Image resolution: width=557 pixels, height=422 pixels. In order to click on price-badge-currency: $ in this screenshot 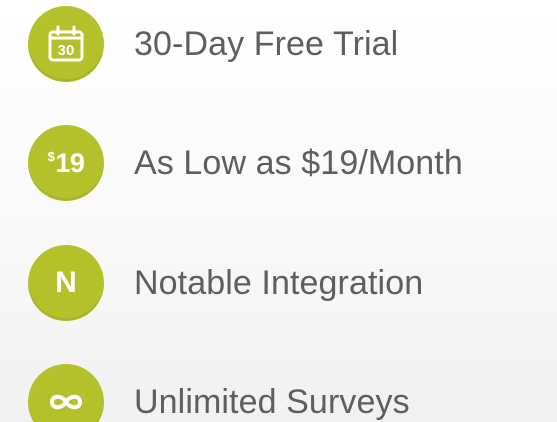, I will do `click(51, 156)`.